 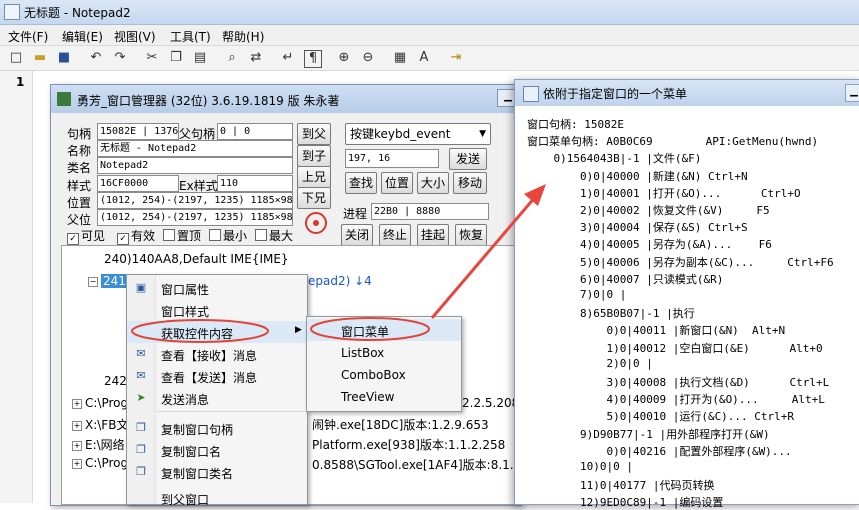 What do you see at coordinates (535, 195) in the screenshot?
I see `annotation-arrow-head` at bounding box center [535, 195].